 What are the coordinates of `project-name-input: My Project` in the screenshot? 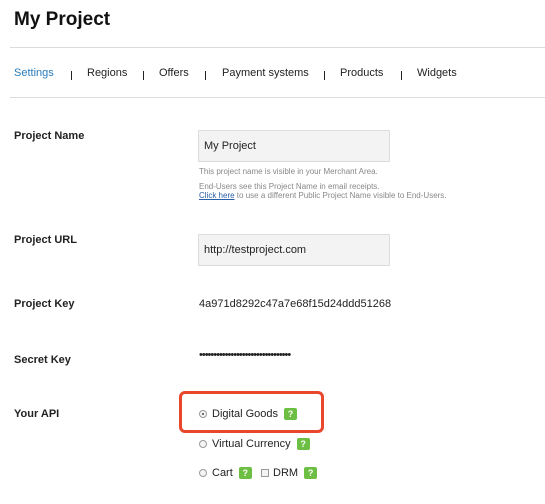 It's located at (294, 146).